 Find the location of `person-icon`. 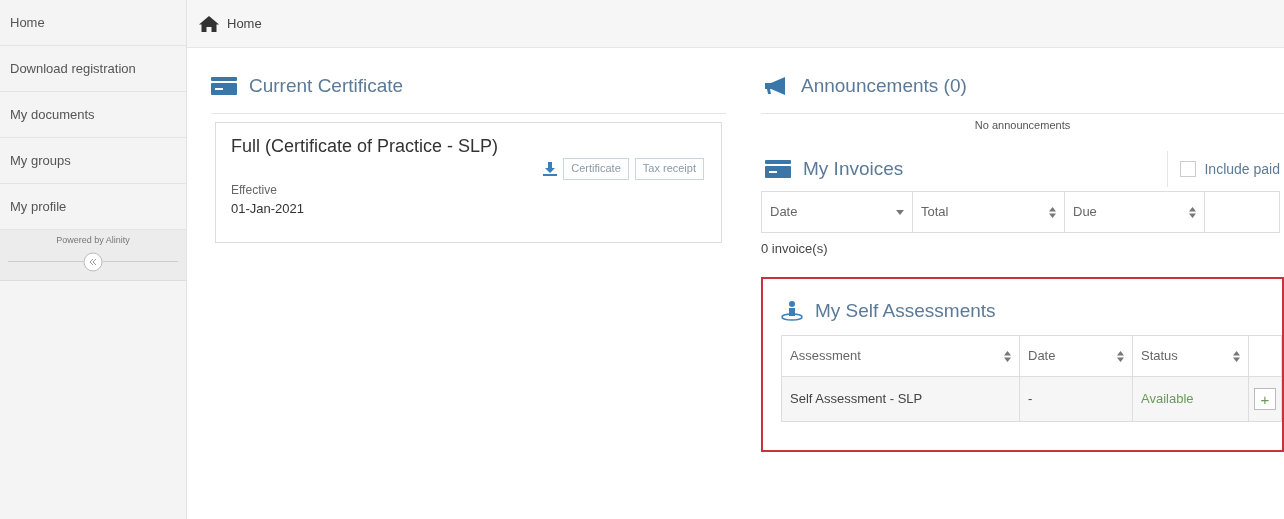

person-icon is located at coordinates (792, 310).